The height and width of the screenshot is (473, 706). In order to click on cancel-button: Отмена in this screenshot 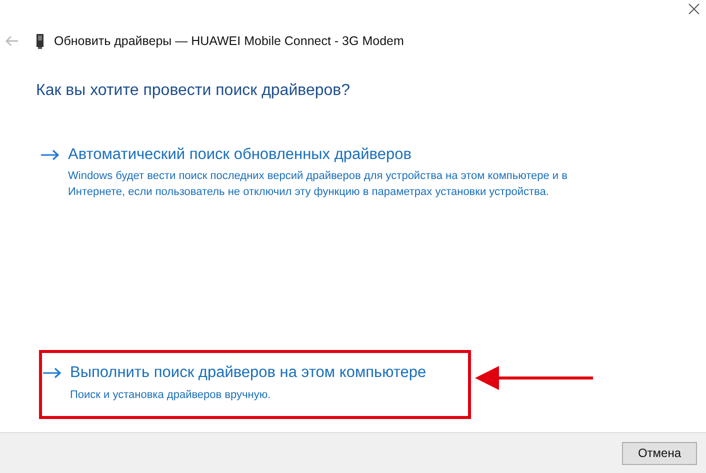, I will do `click(659, 453)`.